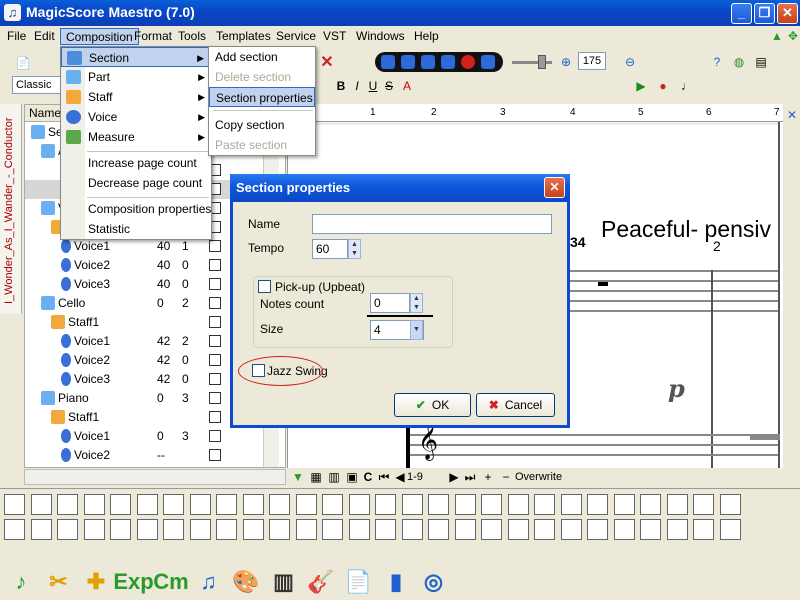 The width and height of the screenshot is (800, 600). I want to click on menu-service: Service, so click(296, 36).